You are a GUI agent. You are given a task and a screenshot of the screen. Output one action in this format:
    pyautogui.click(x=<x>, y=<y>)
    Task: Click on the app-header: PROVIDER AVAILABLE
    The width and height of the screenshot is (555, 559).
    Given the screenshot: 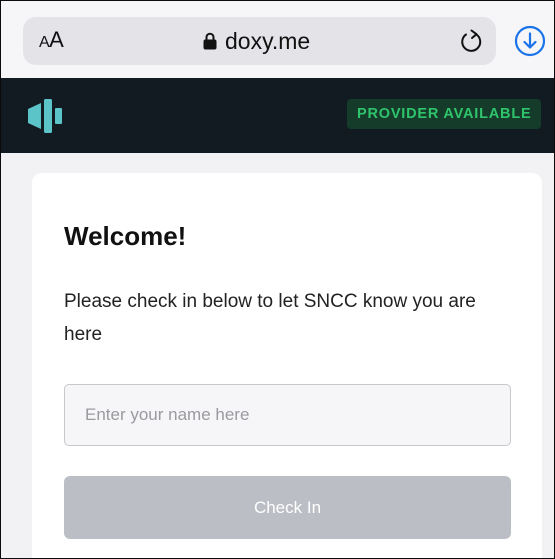 What is the action you would take?
    pyautogui.click(x=277, y=115)
    